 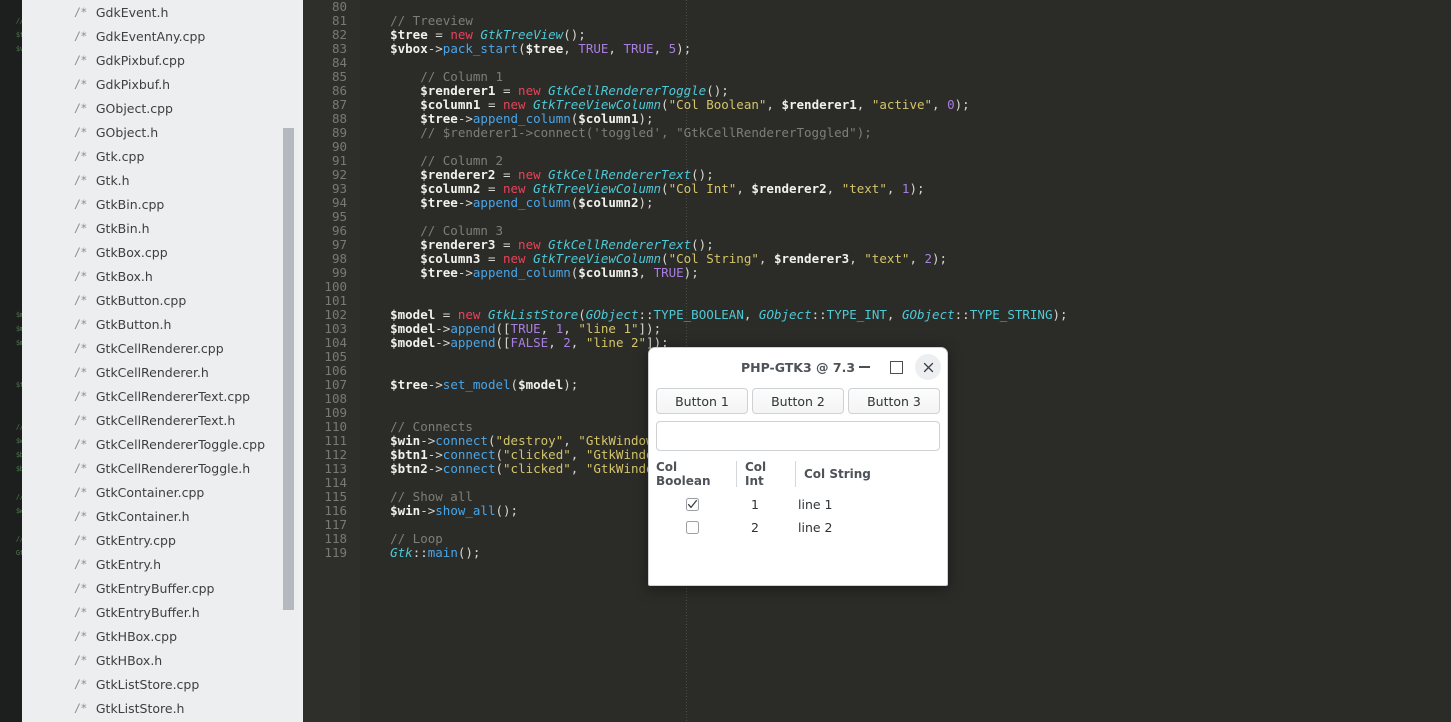 What do you see at coordinates (162, 588) in the screenshot?
I see `file-list-item: /* GtkEntryBuffer.cpp` at bounding box center [162, 588].